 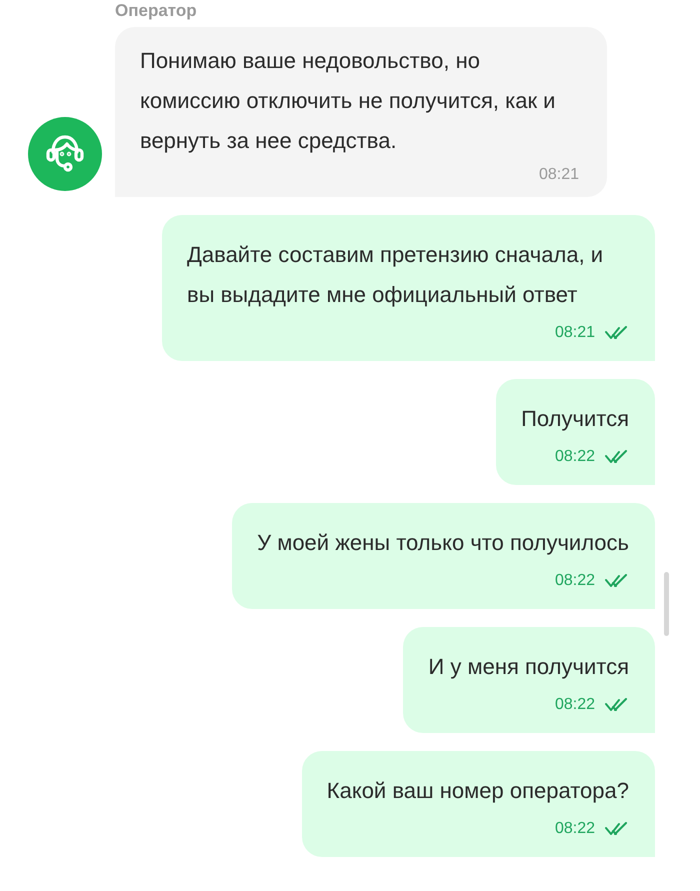 I want to click on scrollbar, so click(x=666, y=604).